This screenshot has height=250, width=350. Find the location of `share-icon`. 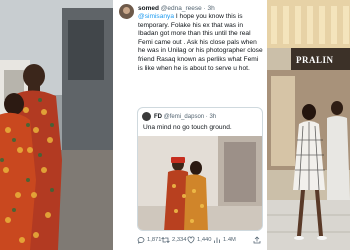

share-icon is located at coordinates (257, 240).